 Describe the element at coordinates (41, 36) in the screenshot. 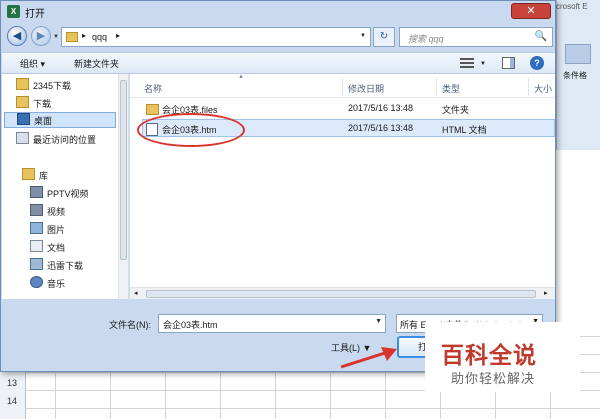

I see `forward-button: ▶` at that location.